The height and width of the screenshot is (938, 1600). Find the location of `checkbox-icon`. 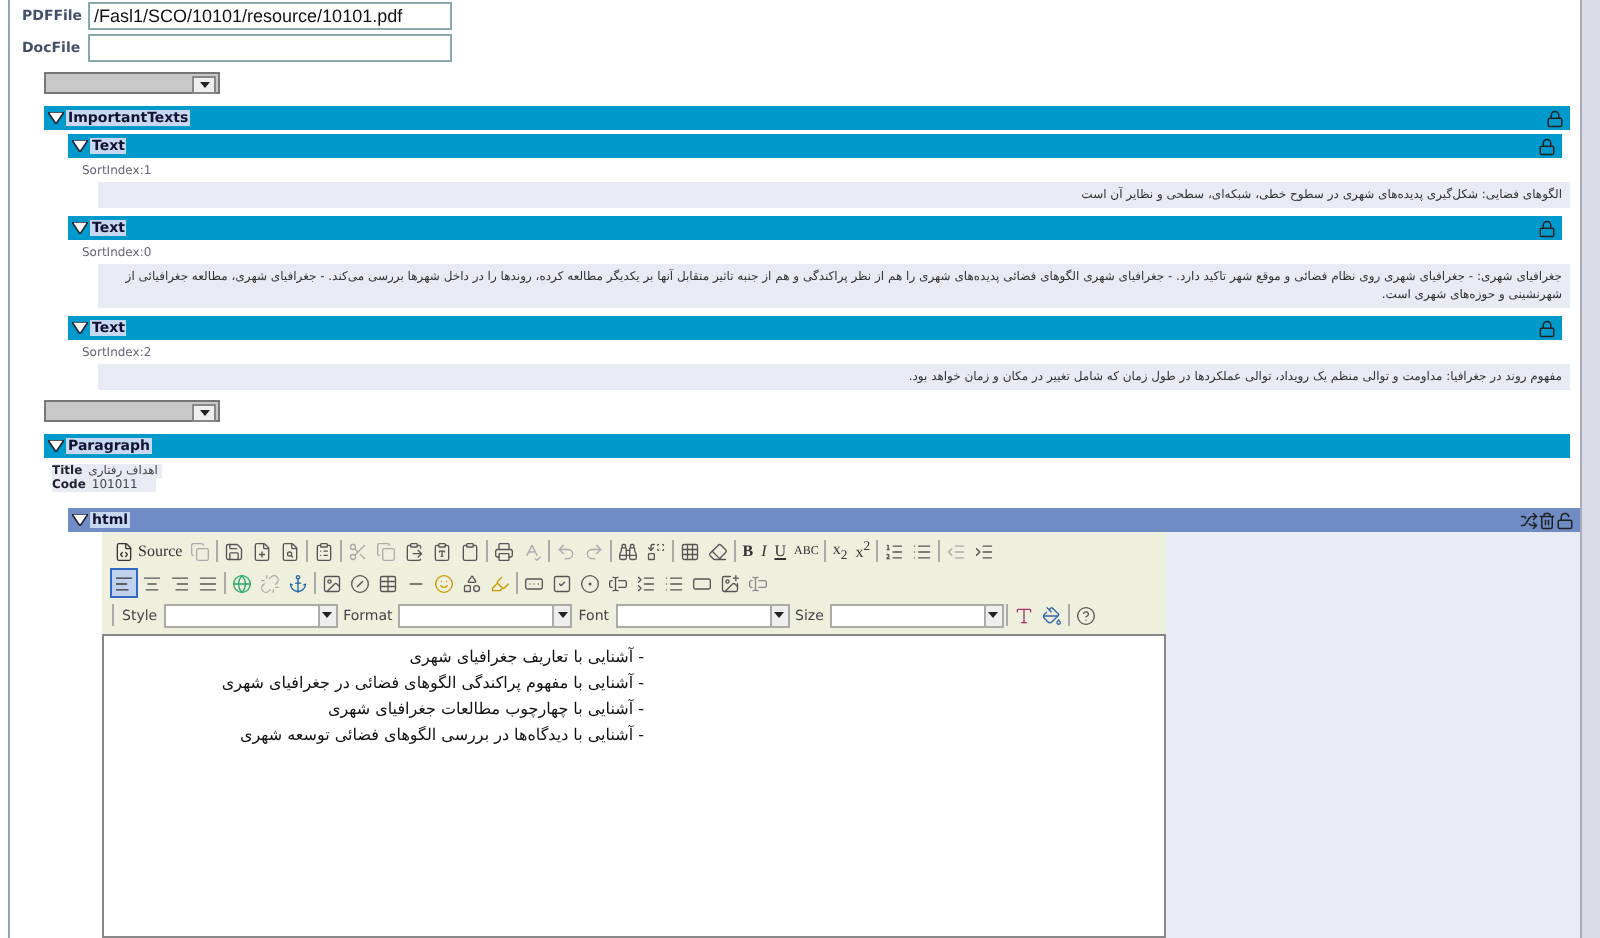

checkbox-icon is located at coordinates (562, 583).